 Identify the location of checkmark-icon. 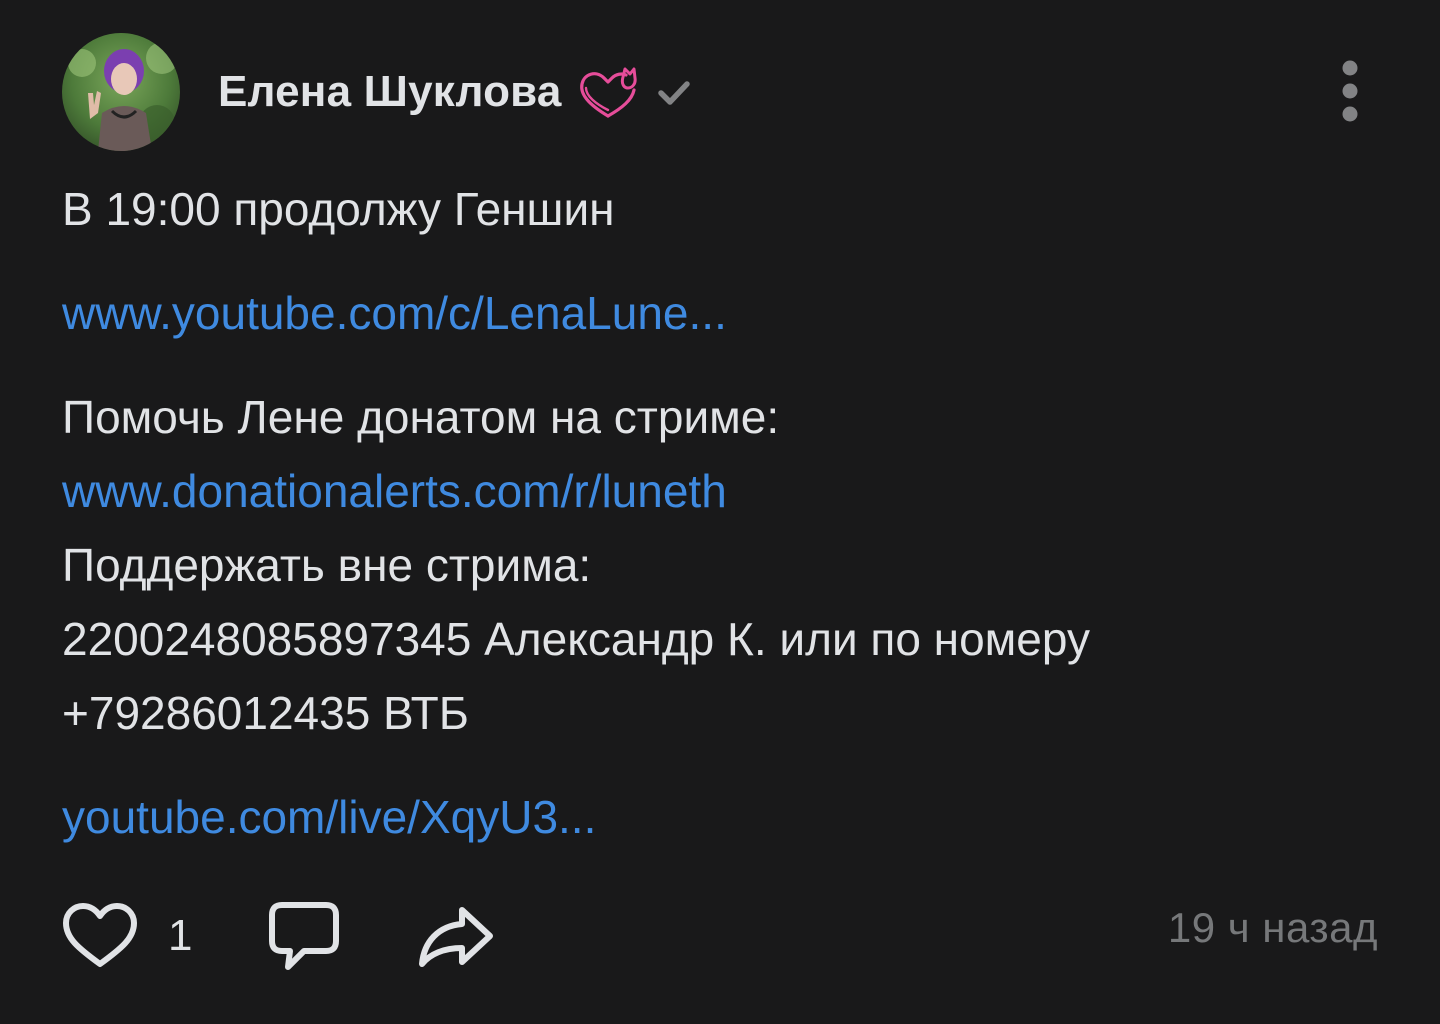
(673, 93).